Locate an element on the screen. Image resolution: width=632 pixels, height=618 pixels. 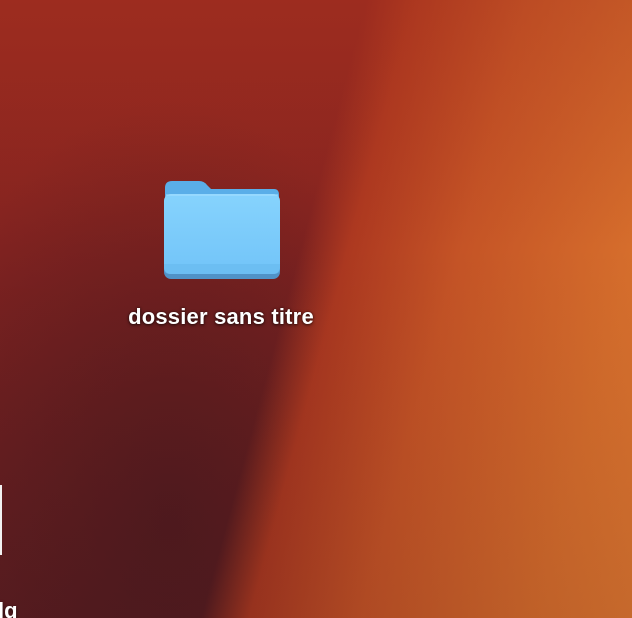
partial-file-icon is located at coordinates (1, 520).